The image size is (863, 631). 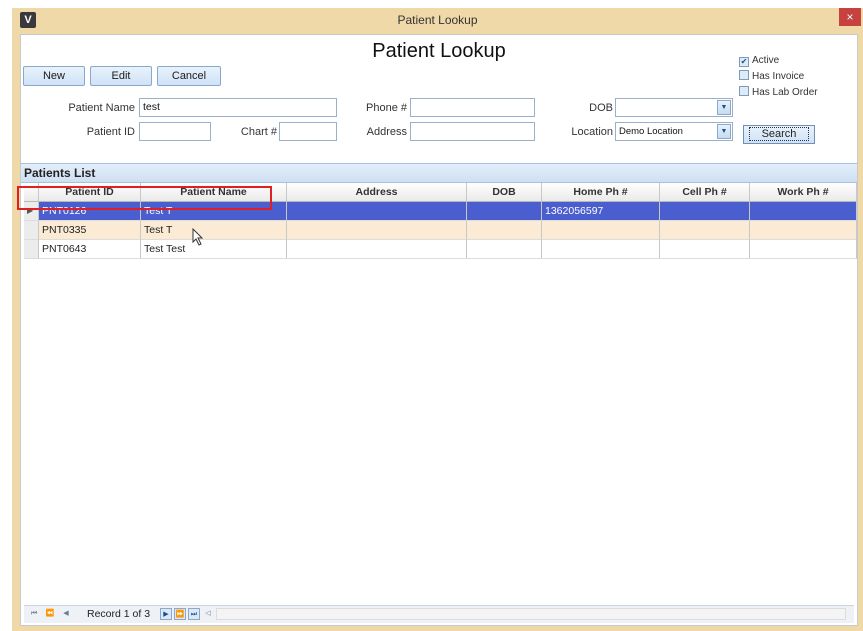 I want to click on dob-label: DOB, so click(x=601, y=108).